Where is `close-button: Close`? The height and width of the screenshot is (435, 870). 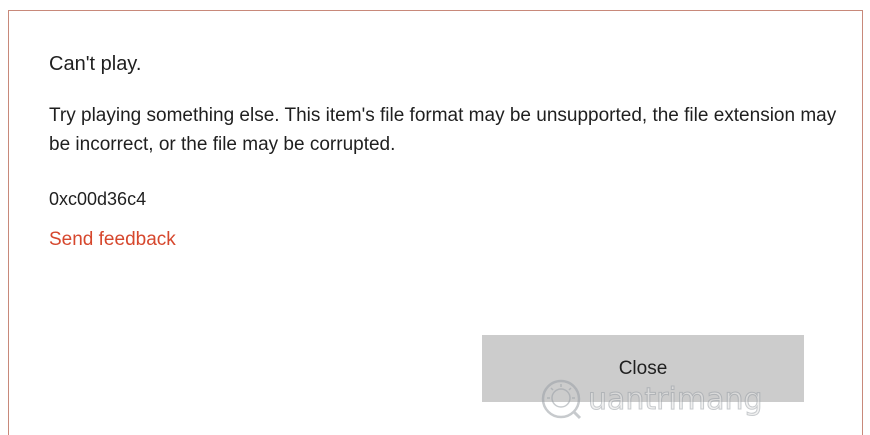
close-button: Close is located at coordinates (643, 368).